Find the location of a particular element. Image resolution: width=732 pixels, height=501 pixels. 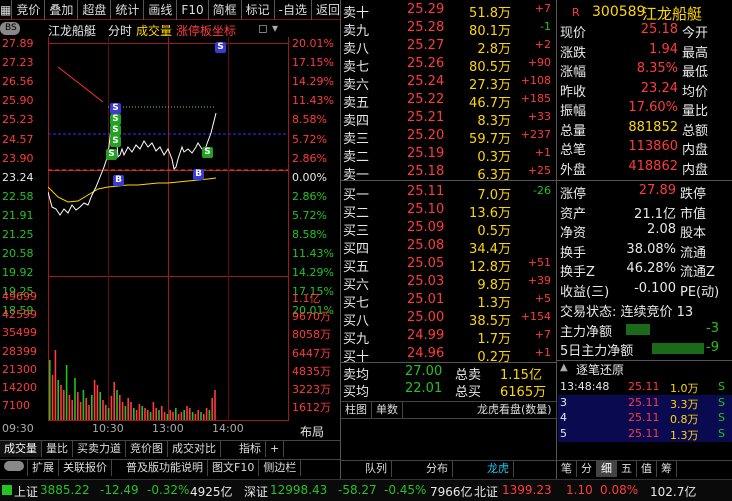

sell-order-row: 卖八 25.27 2.8万 +2 is located at coordinates (448, 46).